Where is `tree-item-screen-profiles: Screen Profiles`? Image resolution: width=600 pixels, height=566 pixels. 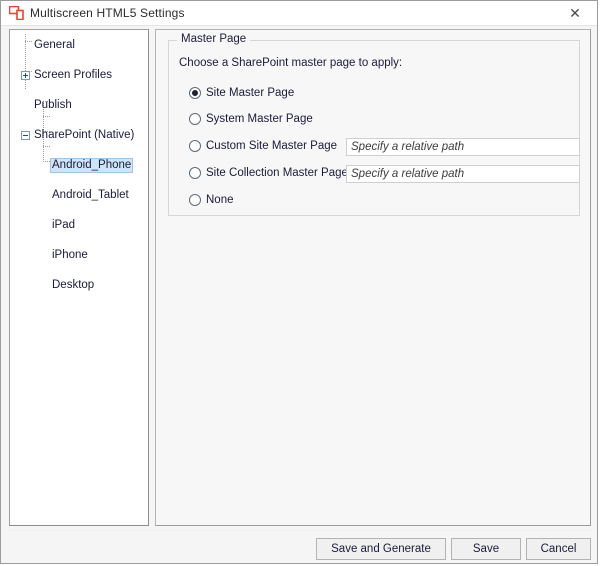 tree-item-screen-profiles: Screen Profiles is located at coordinates (79, 75).